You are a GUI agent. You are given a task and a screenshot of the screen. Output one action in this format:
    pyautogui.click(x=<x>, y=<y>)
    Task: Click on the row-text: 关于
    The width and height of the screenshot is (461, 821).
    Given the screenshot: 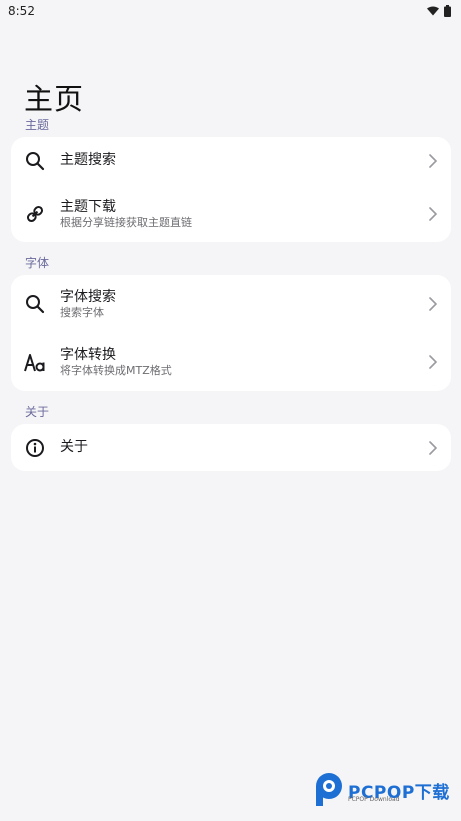 What is the action you would take?
    pyautogui.click(x=74, y=447)
    